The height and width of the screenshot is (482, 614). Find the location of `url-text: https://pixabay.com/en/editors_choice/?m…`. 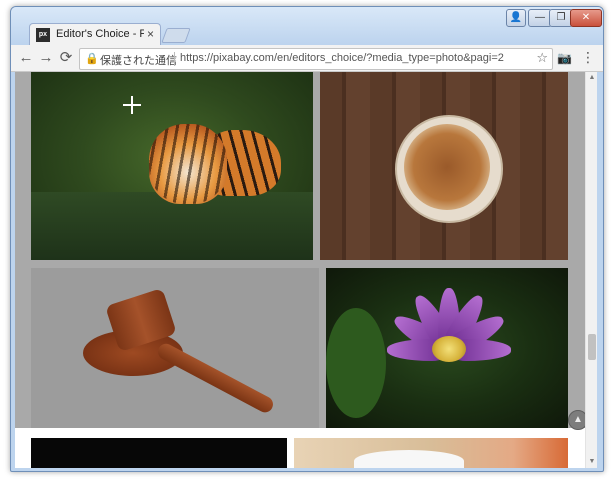

url-text: https://pixabay.com/en/editors_choice/?m… is located at coordinates (342, 58).